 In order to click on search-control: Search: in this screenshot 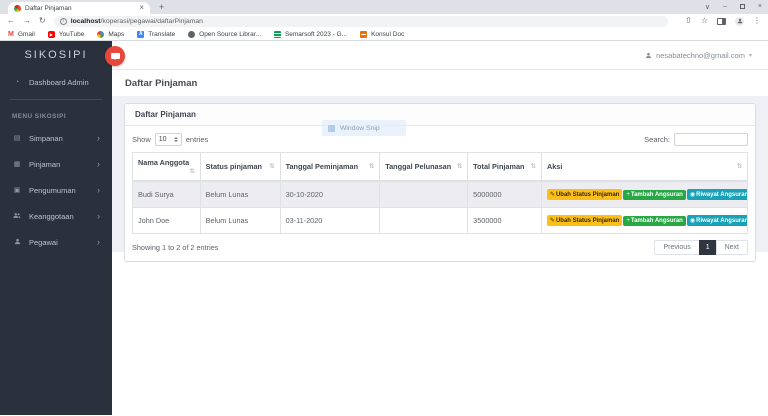, I will do `click(696, 139)`.